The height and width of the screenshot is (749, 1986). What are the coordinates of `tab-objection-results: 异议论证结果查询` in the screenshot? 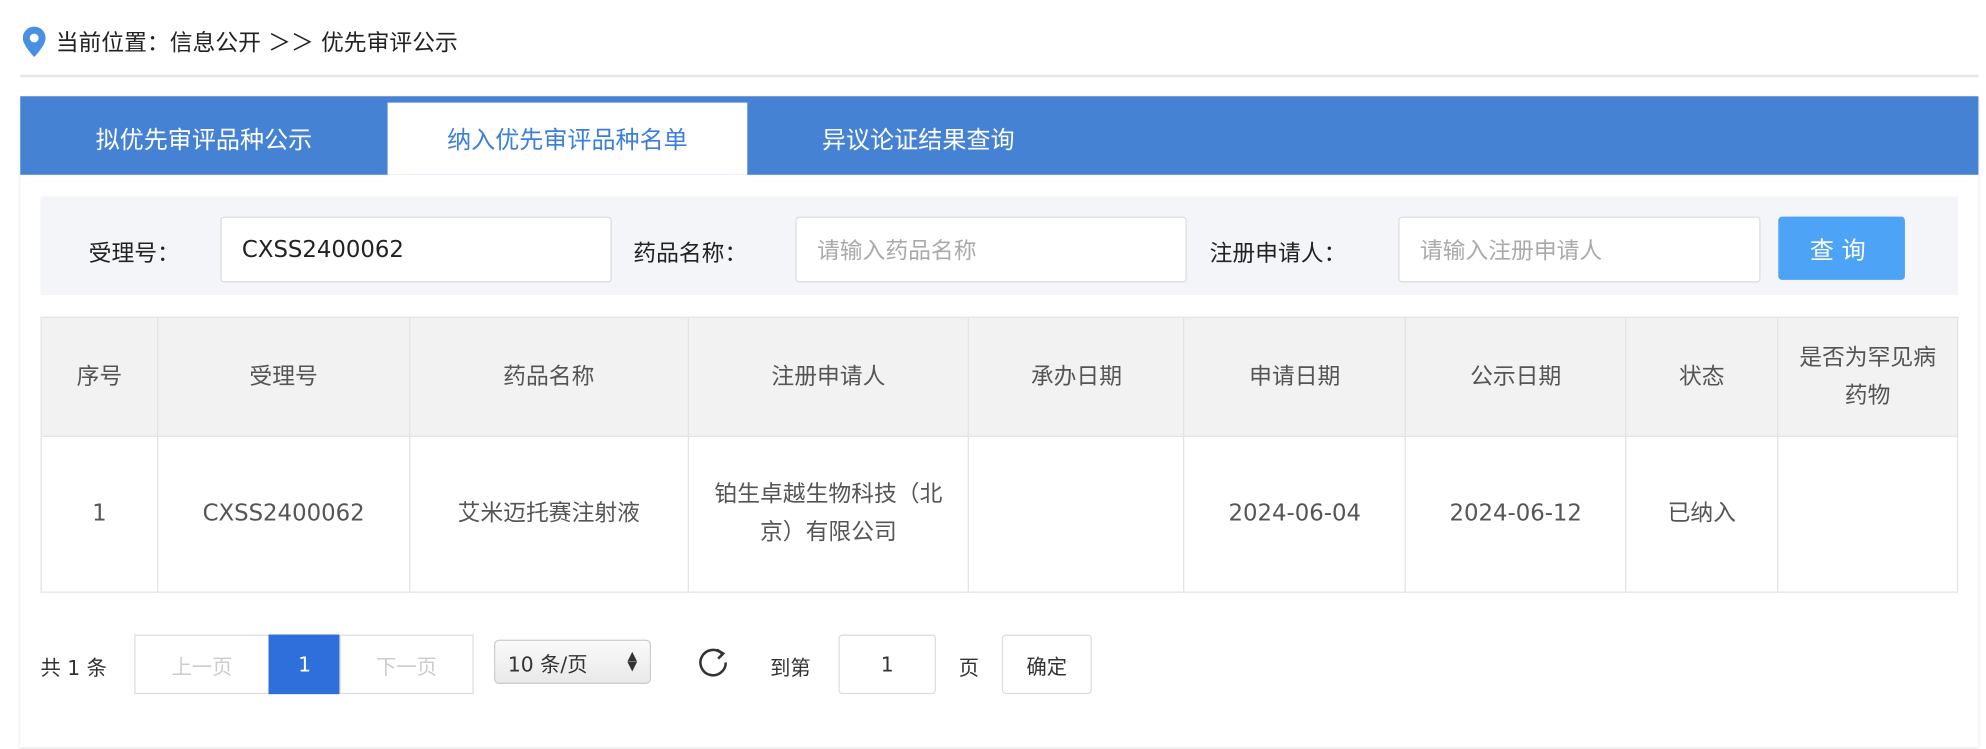 It's located at (918, 139).